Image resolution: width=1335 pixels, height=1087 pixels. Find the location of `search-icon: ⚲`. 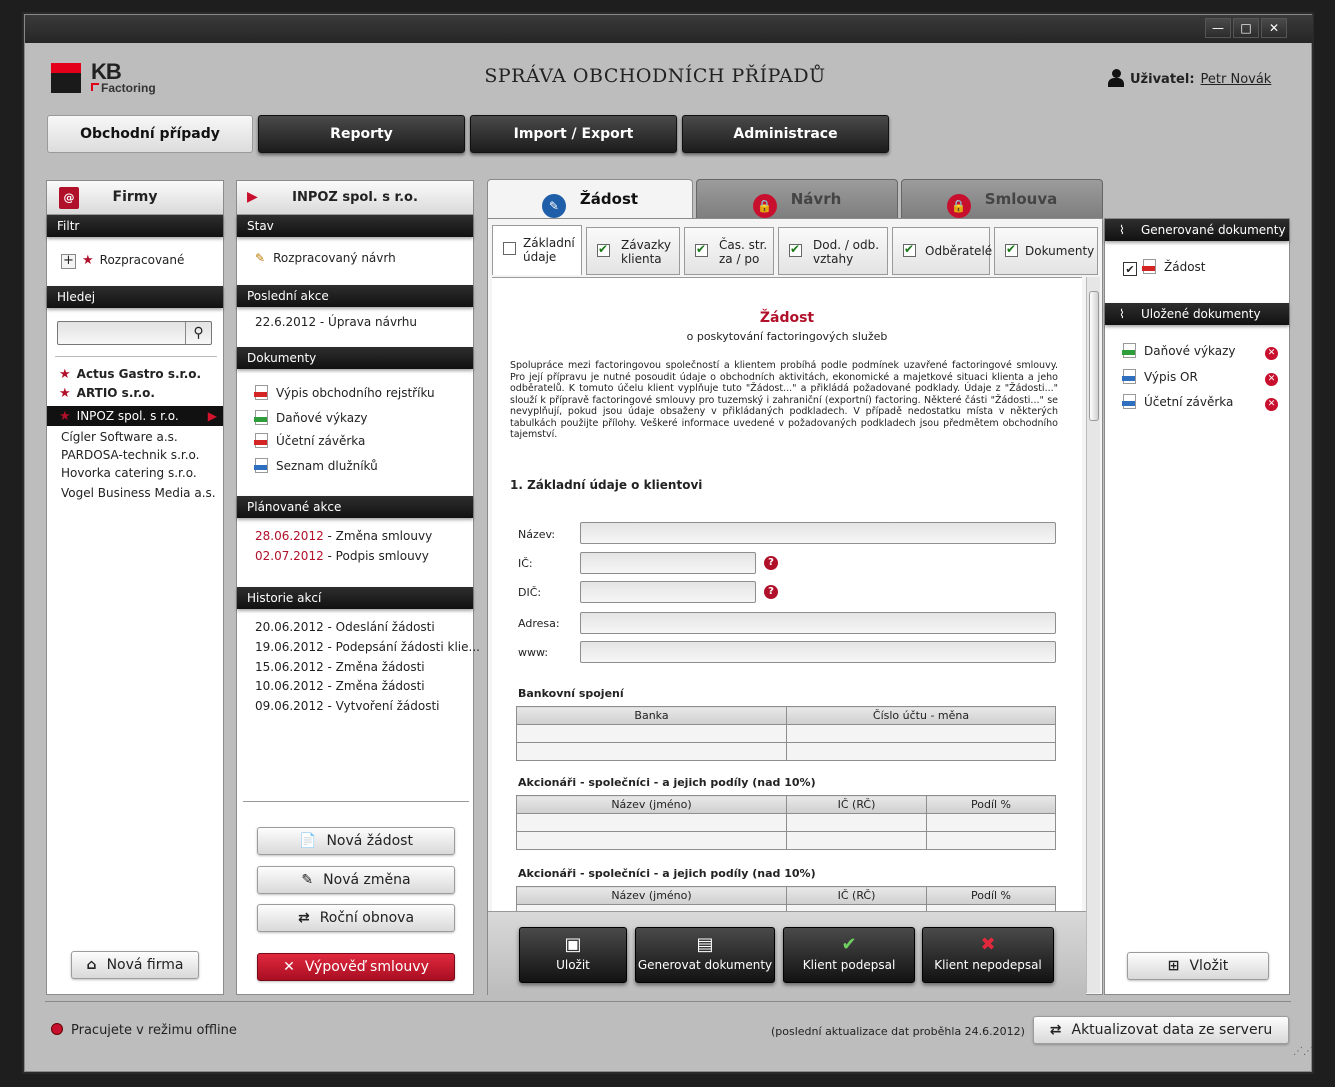

search-icon: ⚲ is located at coordinates (198, 333).